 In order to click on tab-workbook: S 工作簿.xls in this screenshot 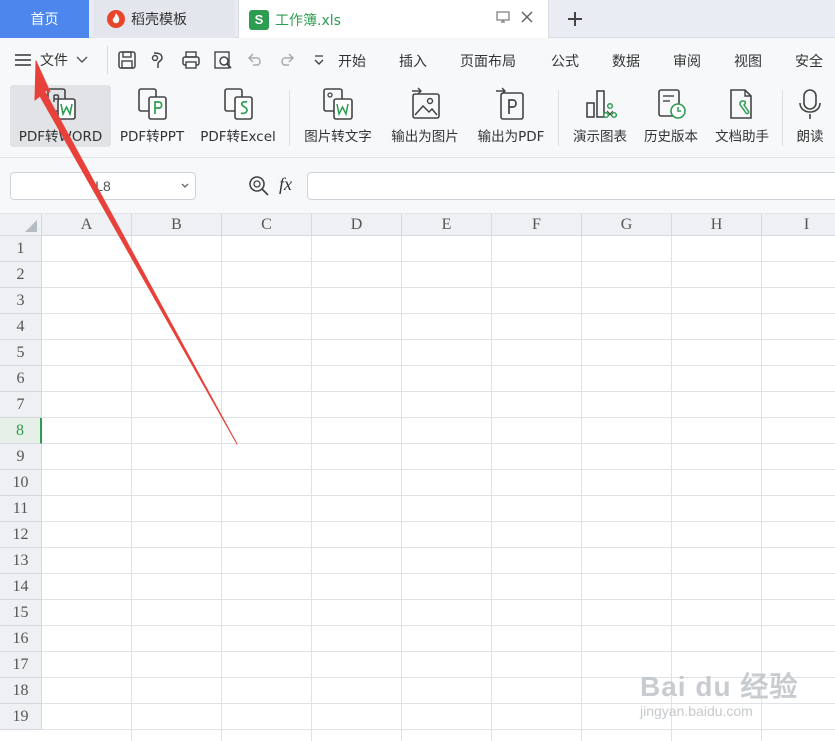, I will do `click(393, 19)`.